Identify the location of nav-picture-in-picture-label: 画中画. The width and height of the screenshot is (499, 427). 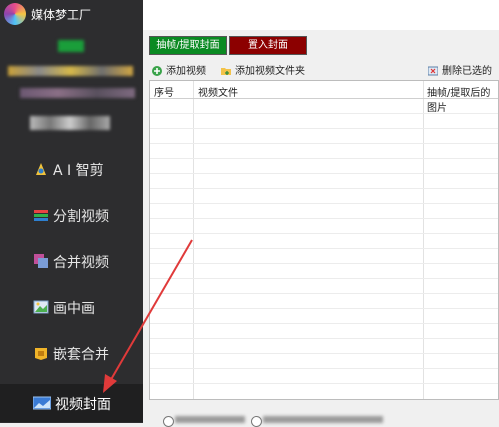
(74, 309).